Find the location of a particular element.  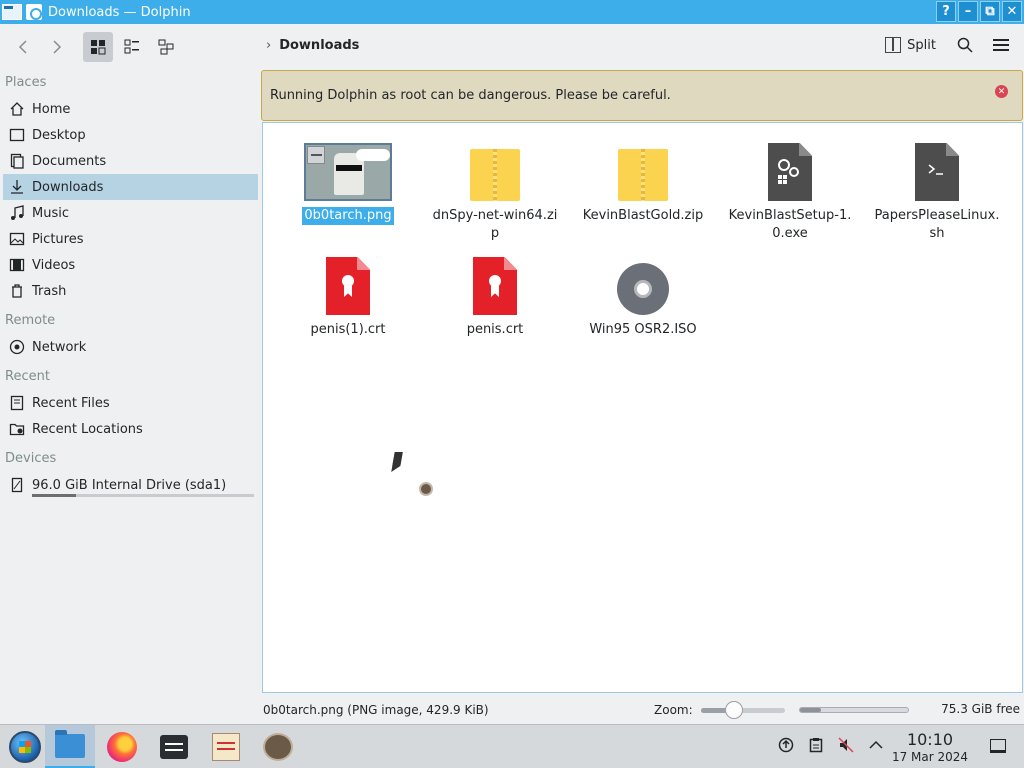

pictures-icon is located at coordinates (17, 239).